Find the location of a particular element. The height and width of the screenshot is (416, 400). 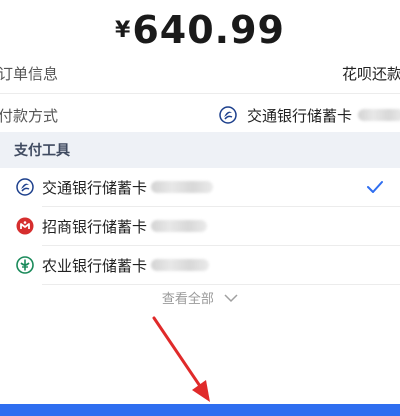

divider is located at coordinates (221, 284).